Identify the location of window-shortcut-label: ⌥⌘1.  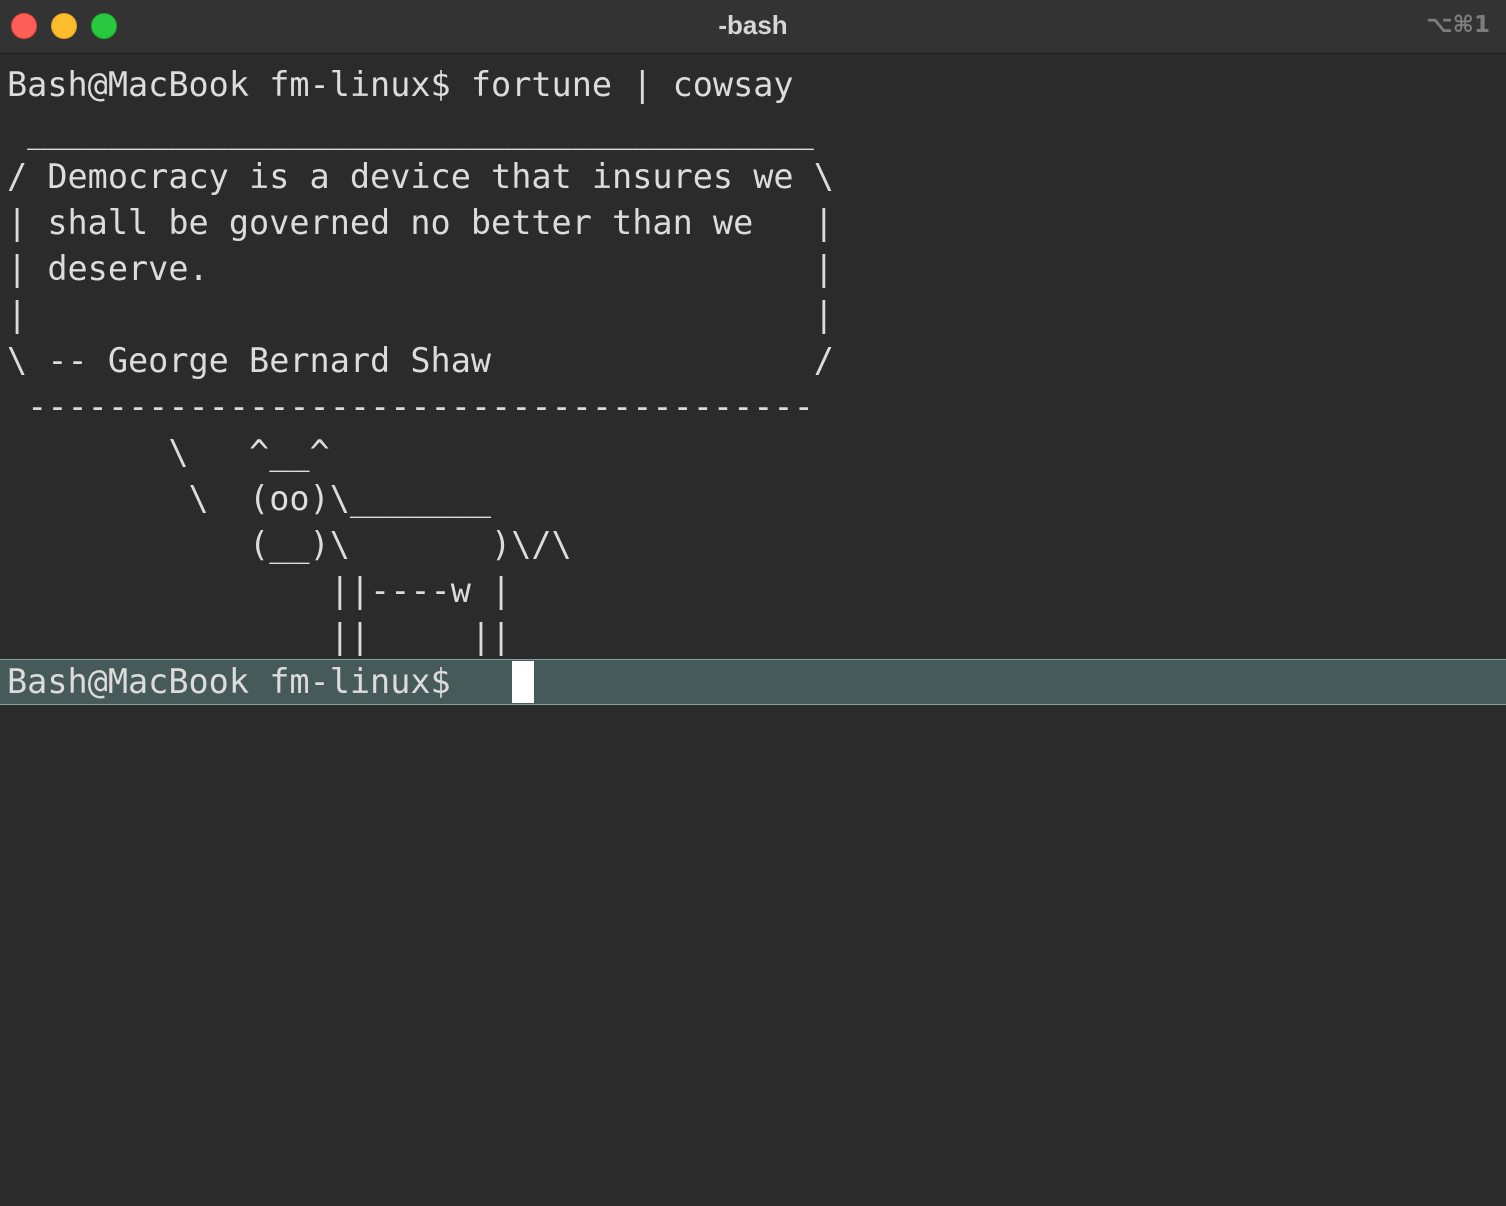
(1458, 25).